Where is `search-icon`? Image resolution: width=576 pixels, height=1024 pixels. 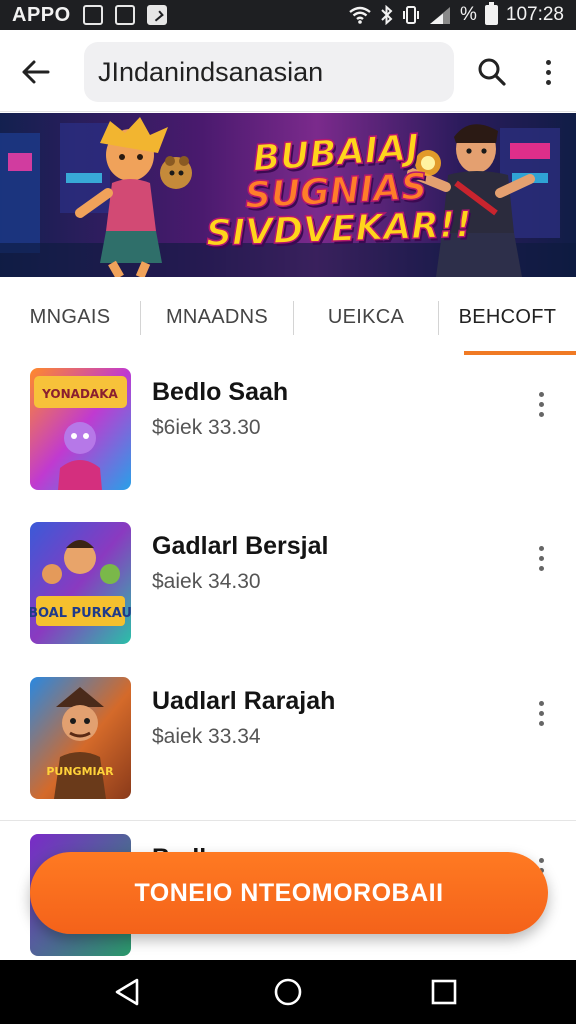
search-icon is located at coordinates (492, 72).